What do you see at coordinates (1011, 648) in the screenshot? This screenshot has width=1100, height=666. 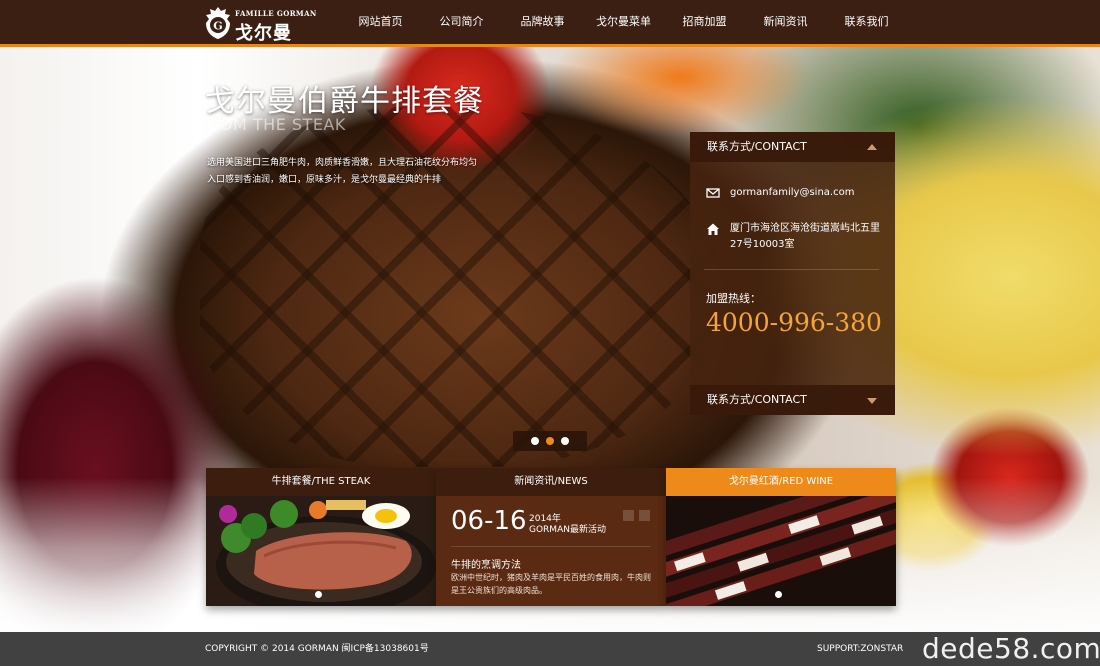 I see `watermark-text: dede58.com` at bounding box center [1011, 648].